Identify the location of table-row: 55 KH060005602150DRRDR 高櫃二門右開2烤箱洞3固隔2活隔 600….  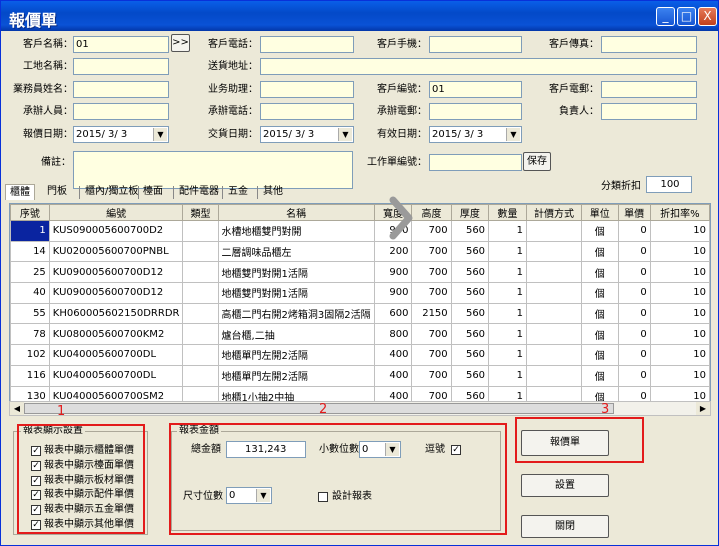
(360, 313).